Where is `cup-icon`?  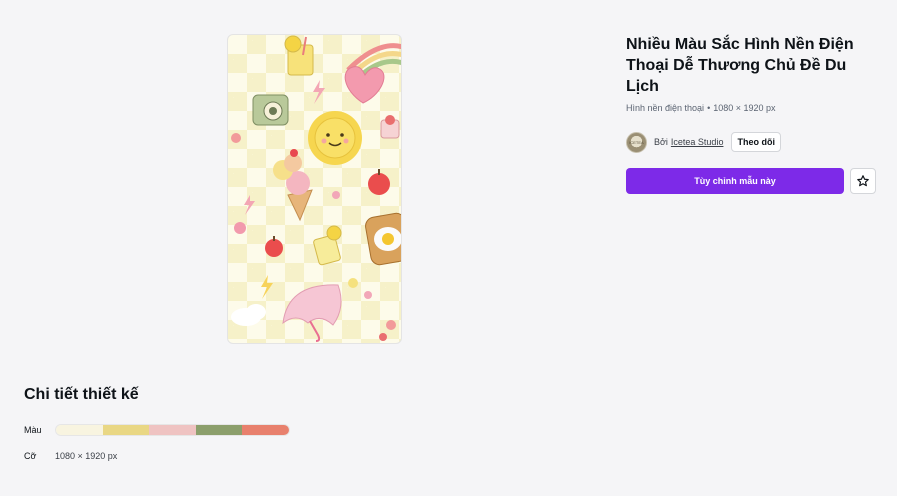
cup-icon is located at coordinates (390, 127).